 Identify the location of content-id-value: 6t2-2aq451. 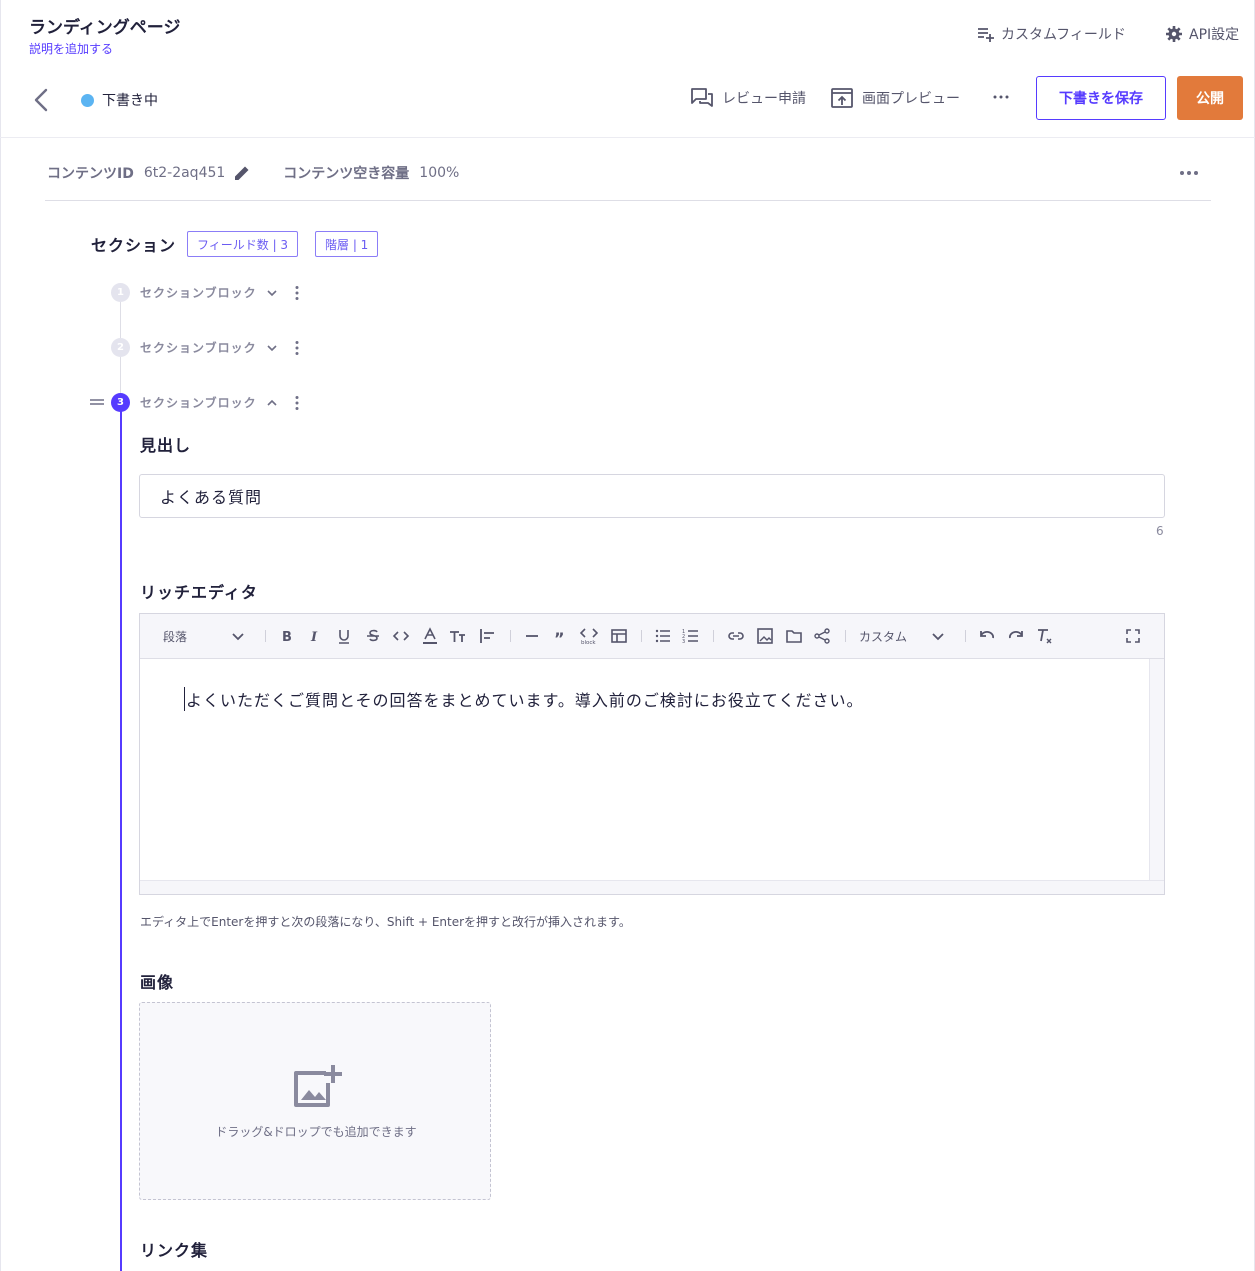
(184, 173).